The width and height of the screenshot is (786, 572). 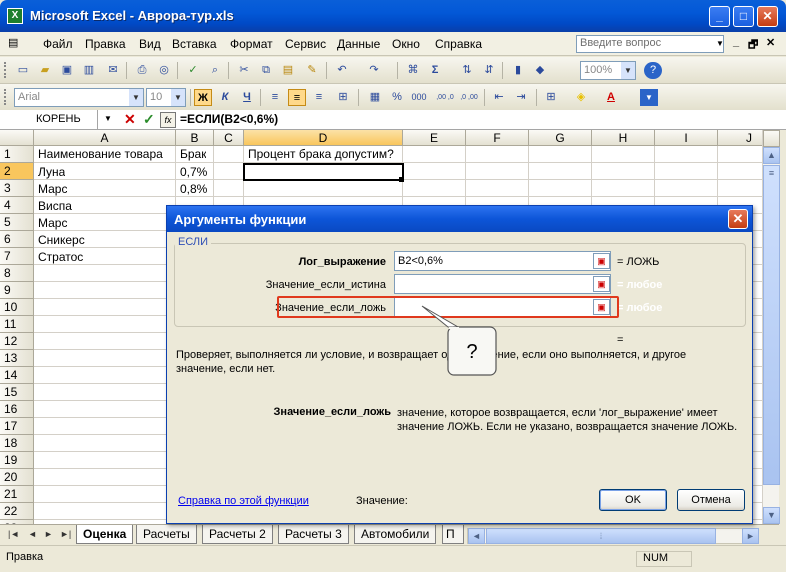 What do you see at coordinates (150, 44) in the screenshot?
I see `menu-view: Вид` at bounding box center [150, 44].